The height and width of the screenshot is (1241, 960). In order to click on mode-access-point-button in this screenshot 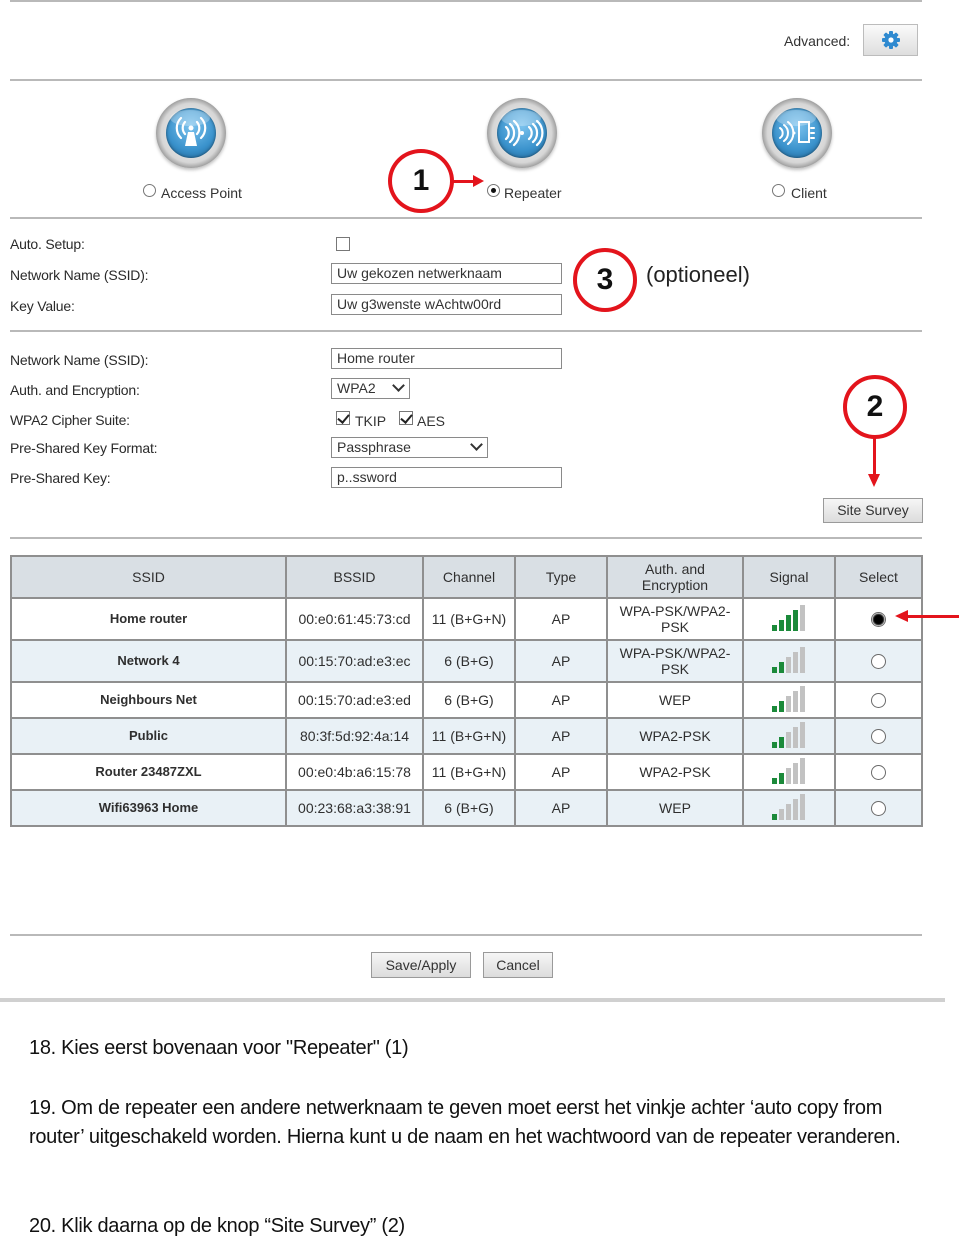, I will do `click(191, 133)`.